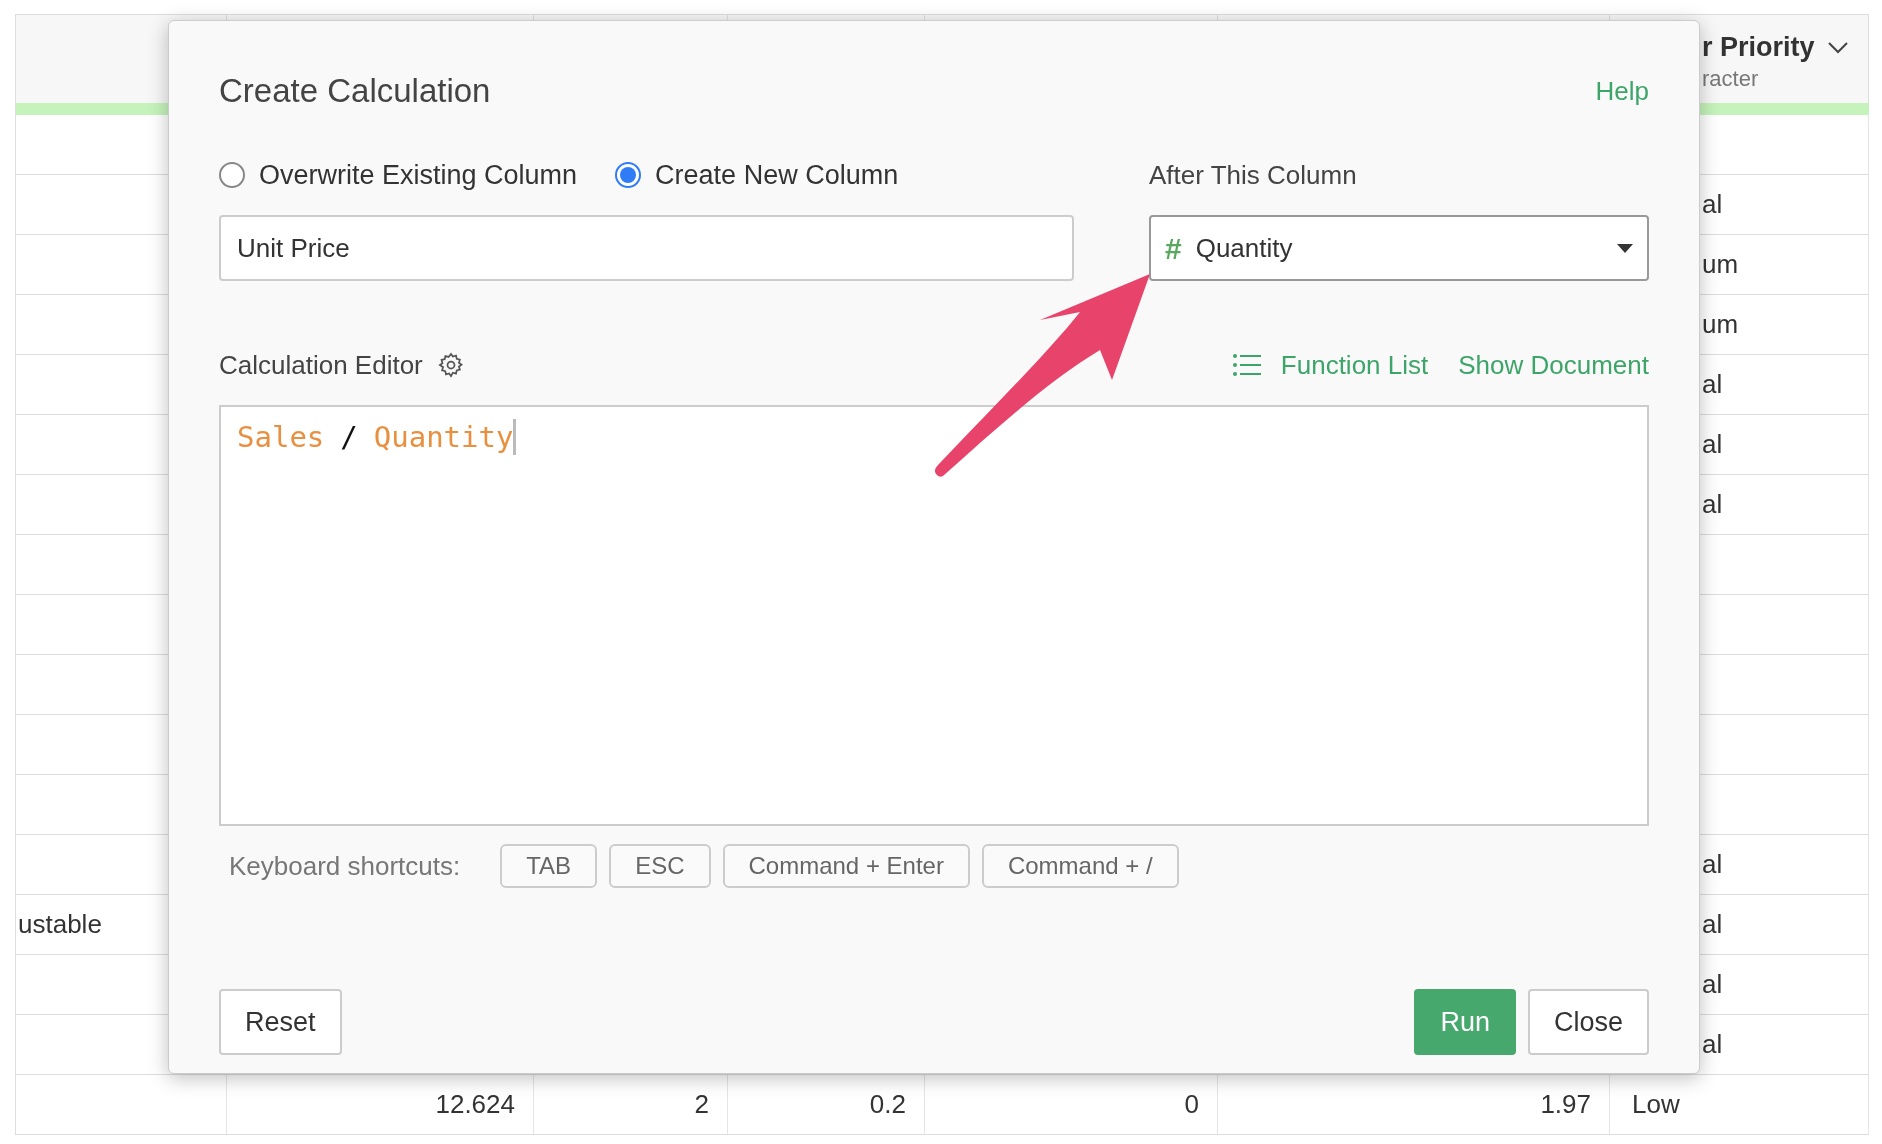  Describe the element at coordinates (846, 866) in the screenshot. I see `shortcut-key: Command + Enter` at that location.